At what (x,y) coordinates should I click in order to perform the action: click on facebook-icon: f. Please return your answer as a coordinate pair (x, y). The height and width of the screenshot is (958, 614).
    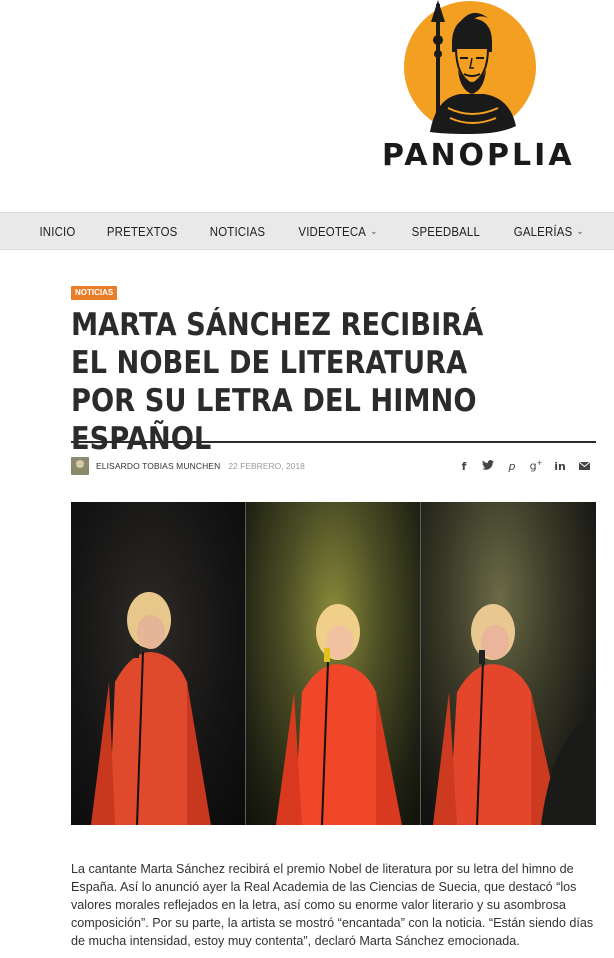
    Looking at the image, I should click on (464, 466).